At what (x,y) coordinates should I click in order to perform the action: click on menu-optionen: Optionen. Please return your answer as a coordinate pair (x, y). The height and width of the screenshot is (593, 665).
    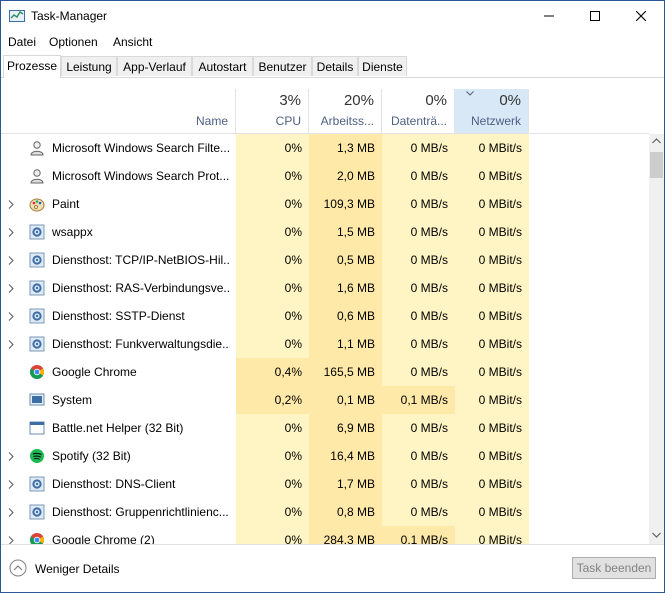
    Looking at the image, I should click on (73, 42).